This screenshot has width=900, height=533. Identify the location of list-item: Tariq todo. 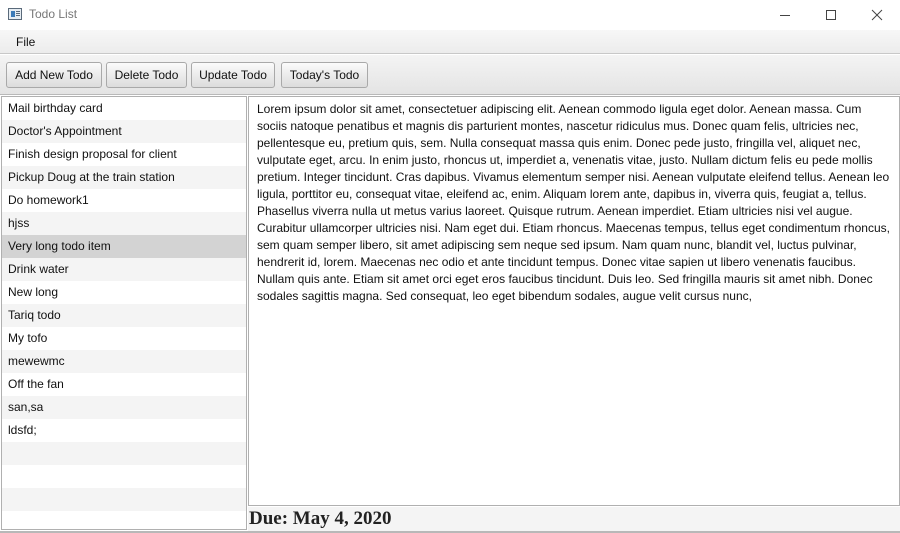
(124, 315).